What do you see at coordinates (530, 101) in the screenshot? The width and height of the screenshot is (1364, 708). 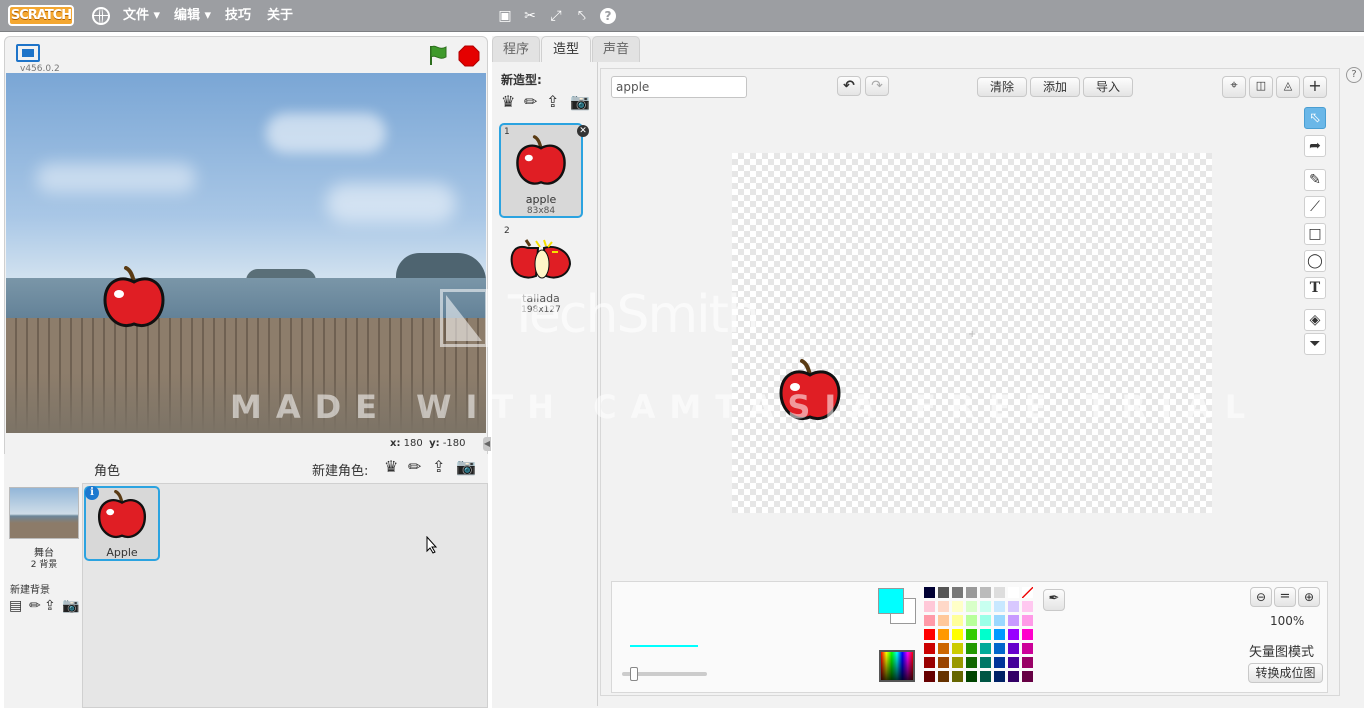 I see `paint-costume-icon: ✏` at bounding box center [530, 101].